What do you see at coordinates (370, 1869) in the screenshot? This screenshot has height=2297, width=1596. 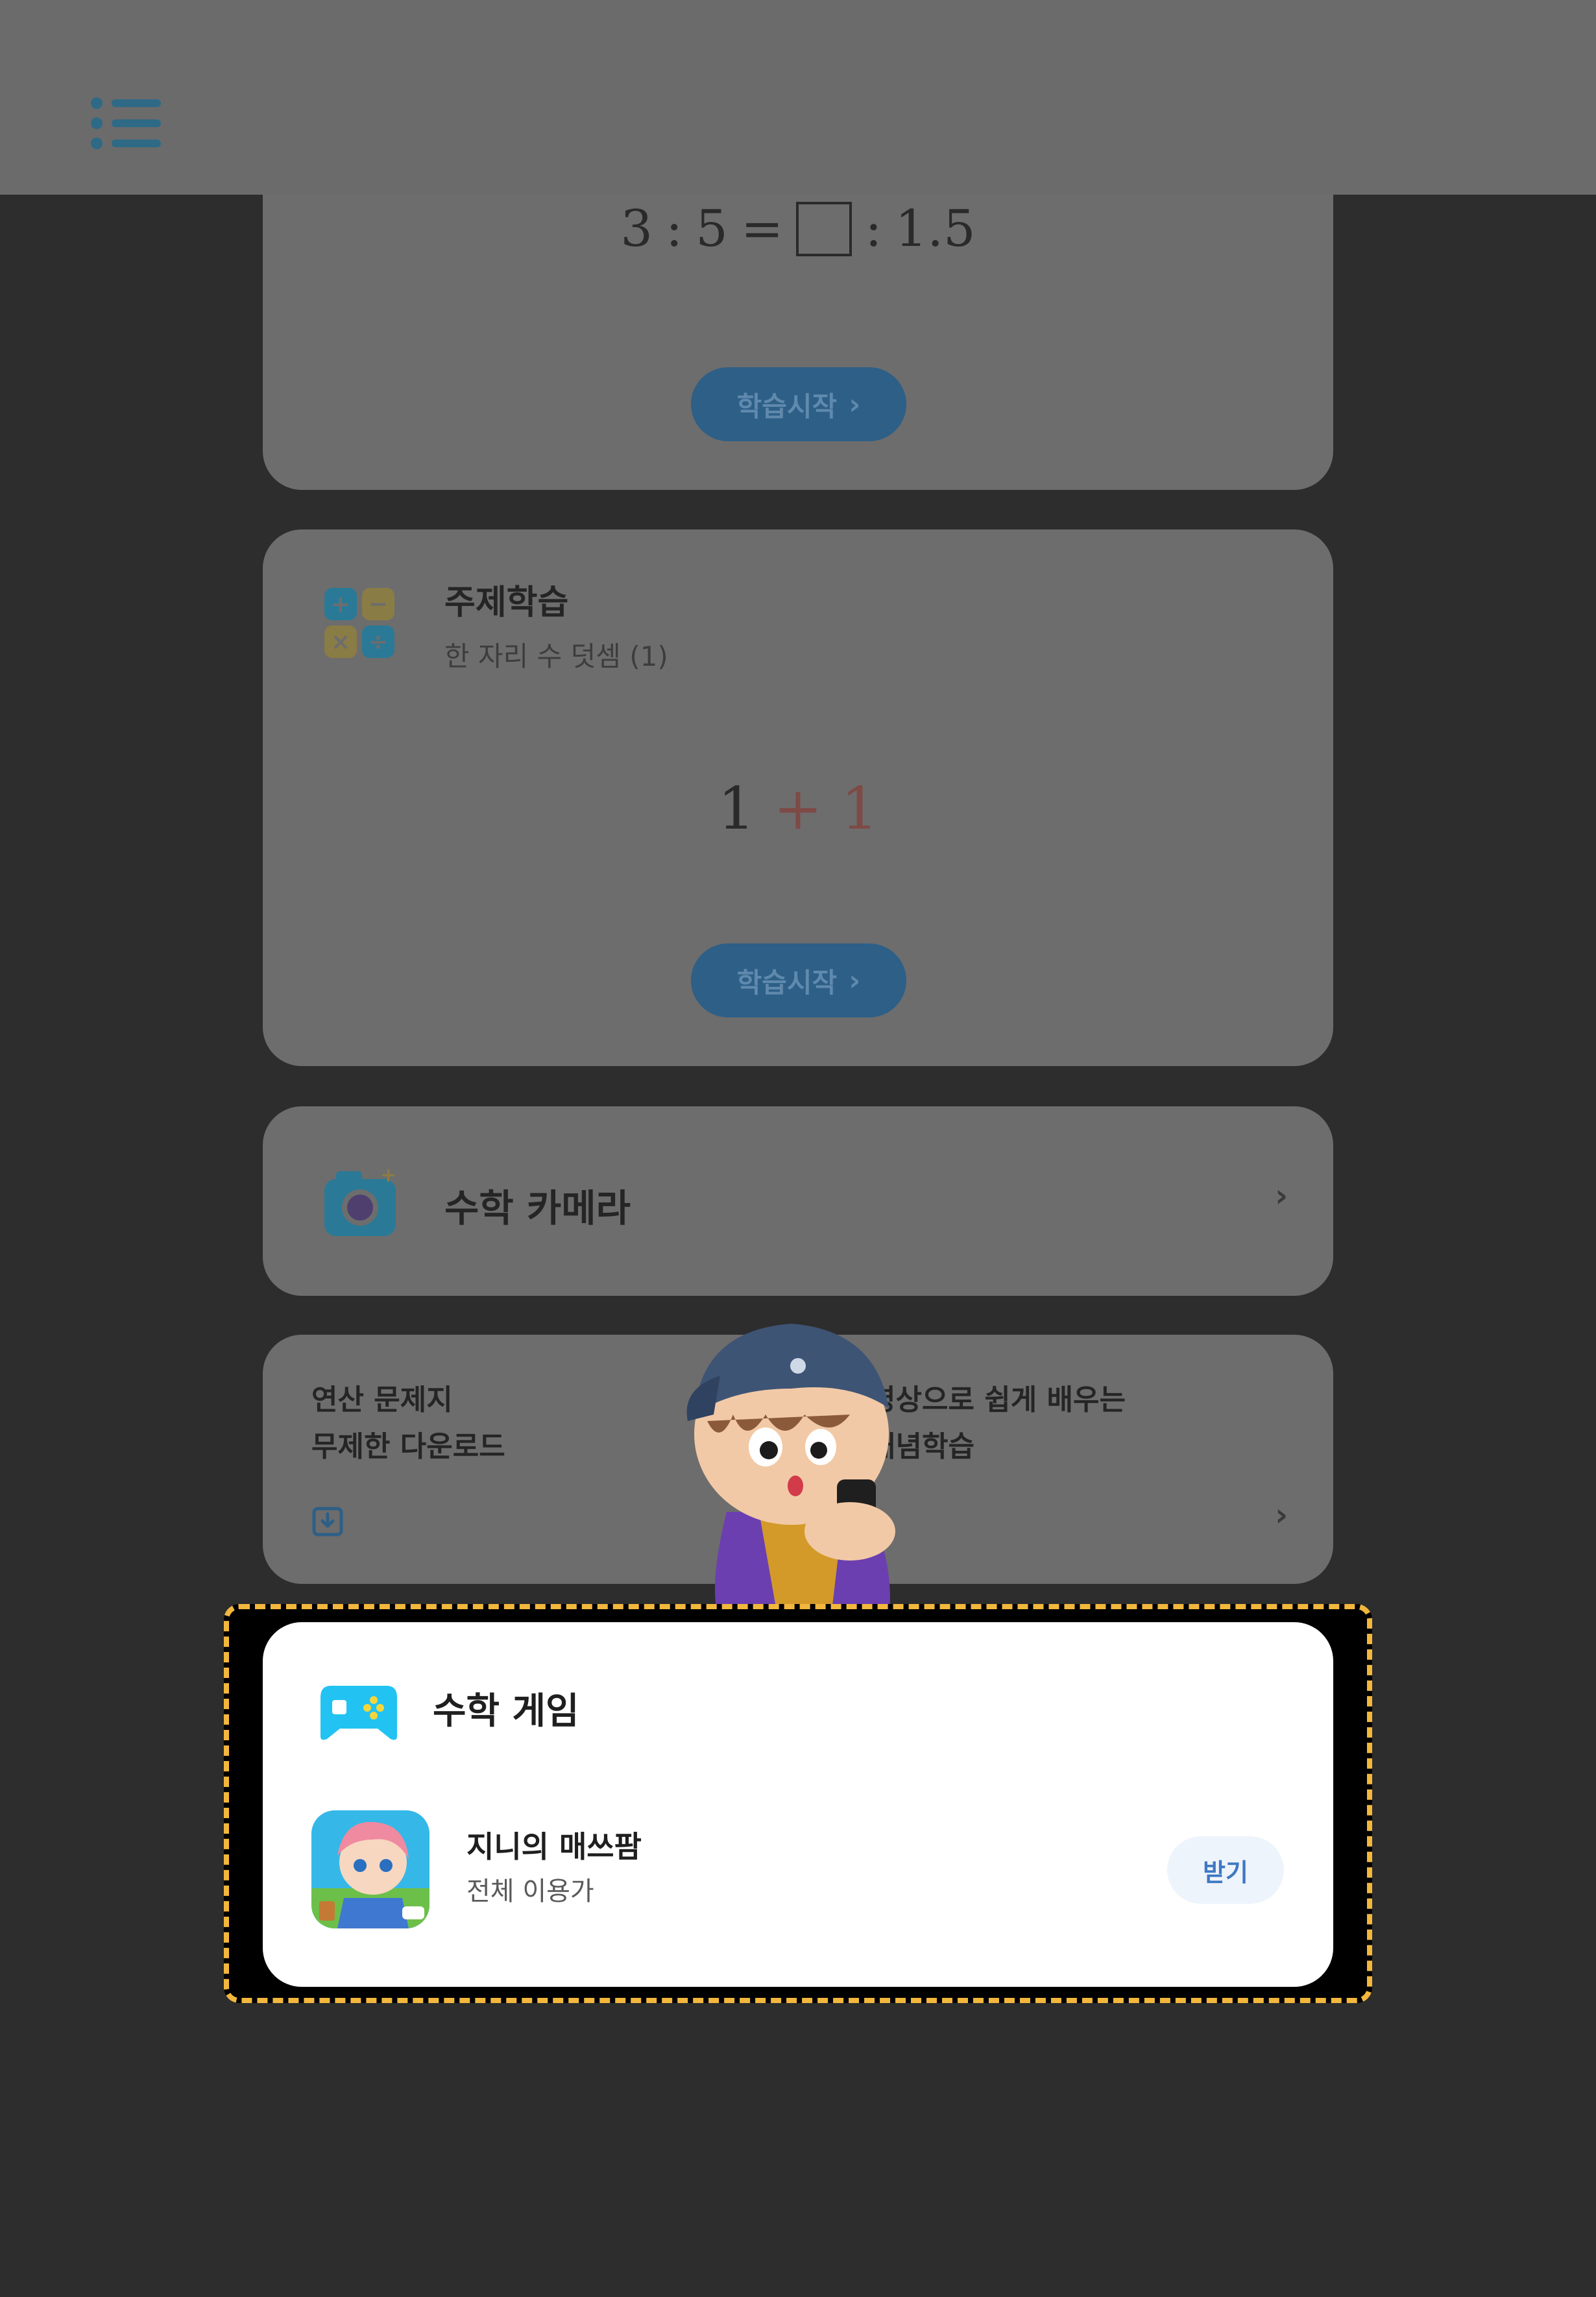 I see `app-icon-math-farm` at bounding box center [370, 1869].